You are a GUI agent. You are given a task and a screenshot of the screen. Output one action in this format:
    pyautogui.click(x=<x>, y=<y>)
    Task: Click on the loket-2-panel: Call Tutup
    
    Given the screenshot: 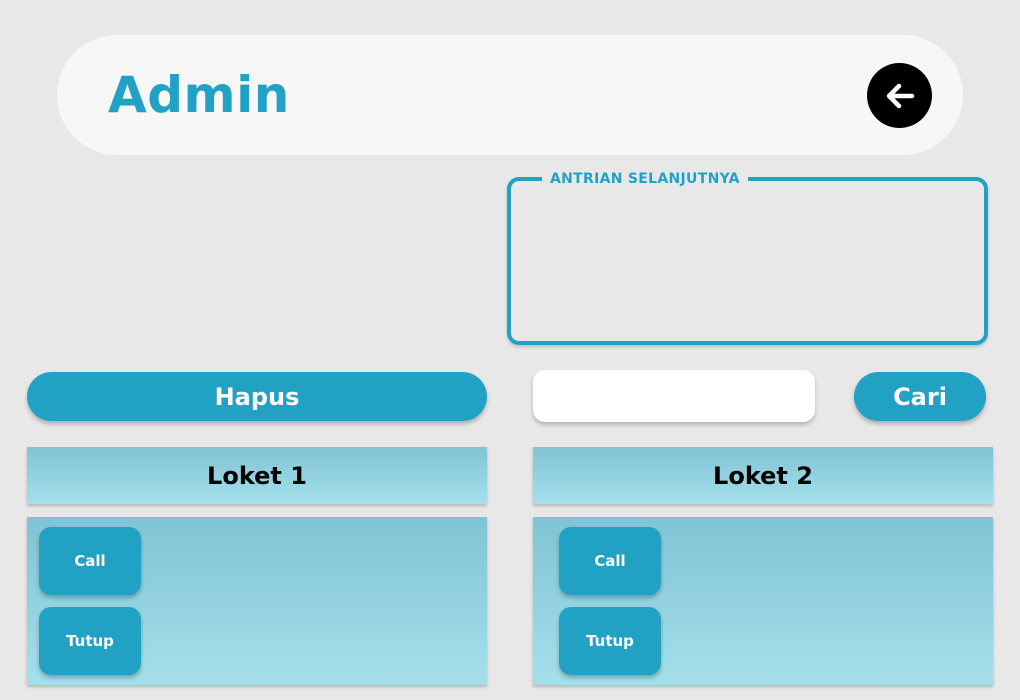 What is the action you would take?
    pyautogui.click(x=763, y=601)
    